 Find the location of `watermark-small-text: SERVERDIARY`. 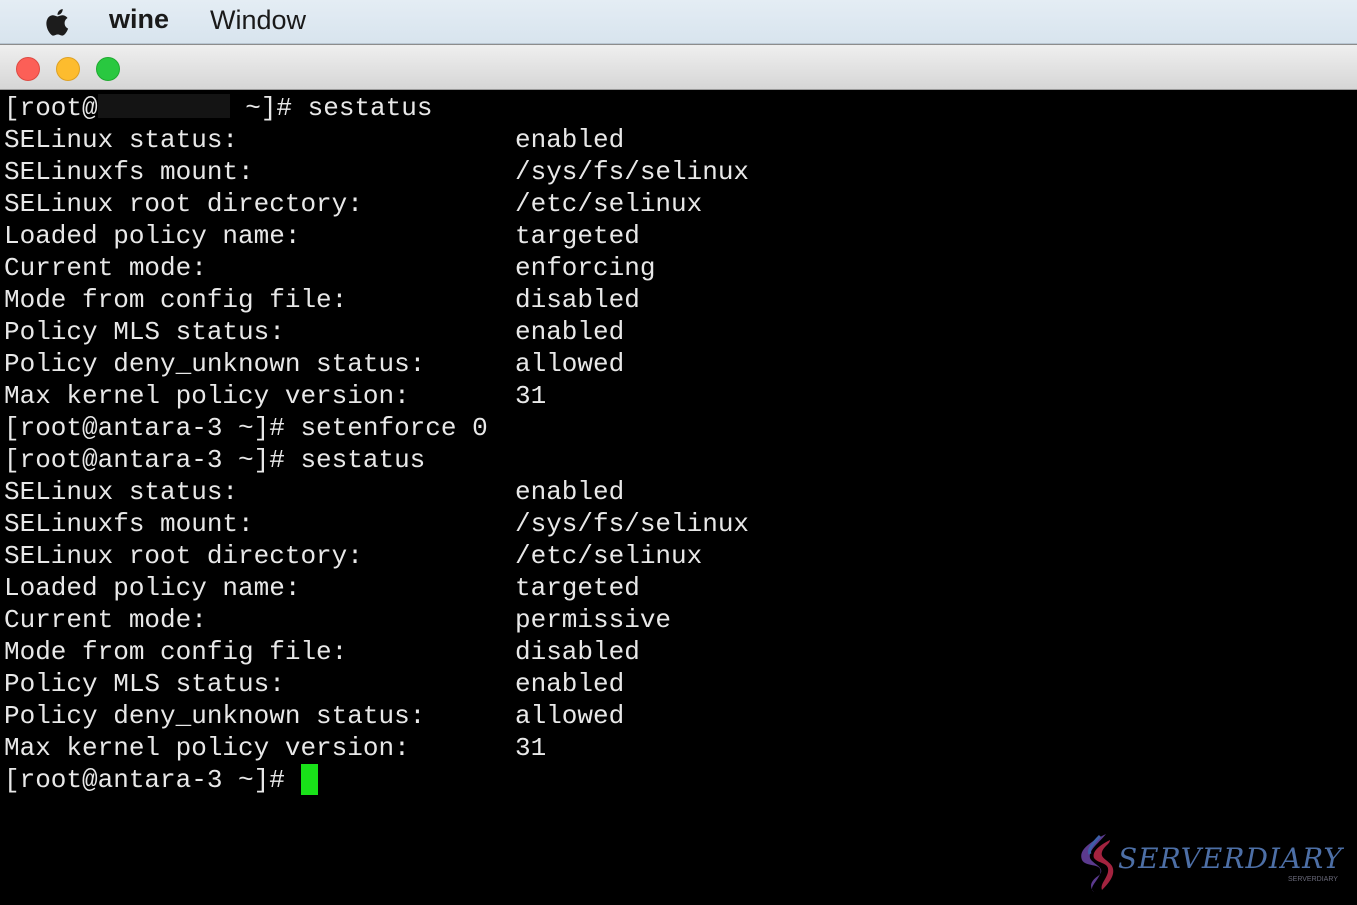

watermark-small-text: SERVERDIARY is located at coordinates (1313, 879).